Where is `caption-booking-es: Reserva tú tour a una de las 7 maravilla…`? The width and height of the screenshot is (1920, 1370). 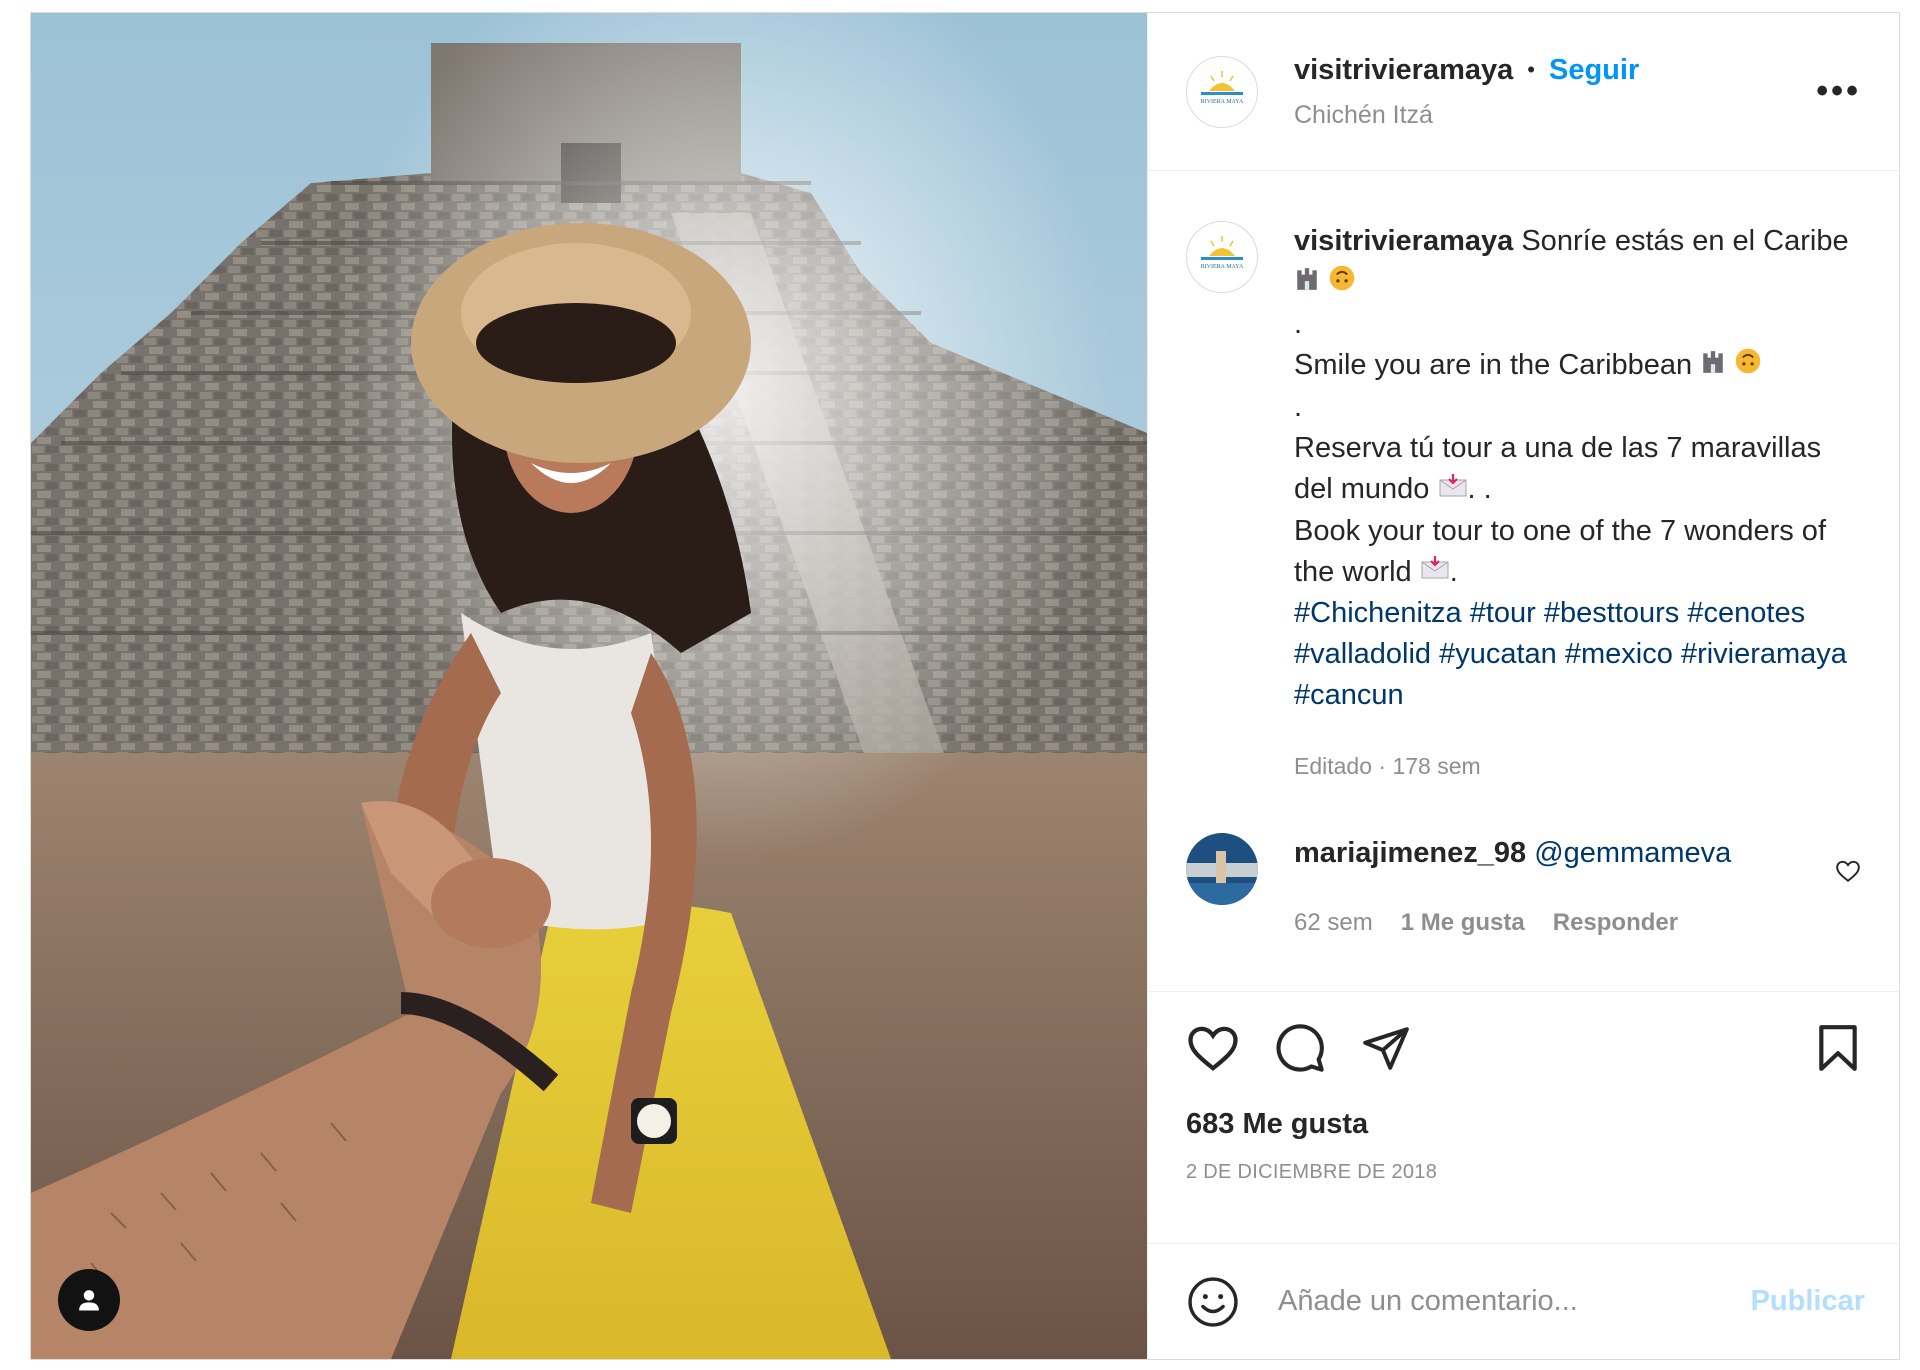 caption-booking-es: Reserva tú tour a una de las 7 maravilla… is located at coordinates (1558, 468).